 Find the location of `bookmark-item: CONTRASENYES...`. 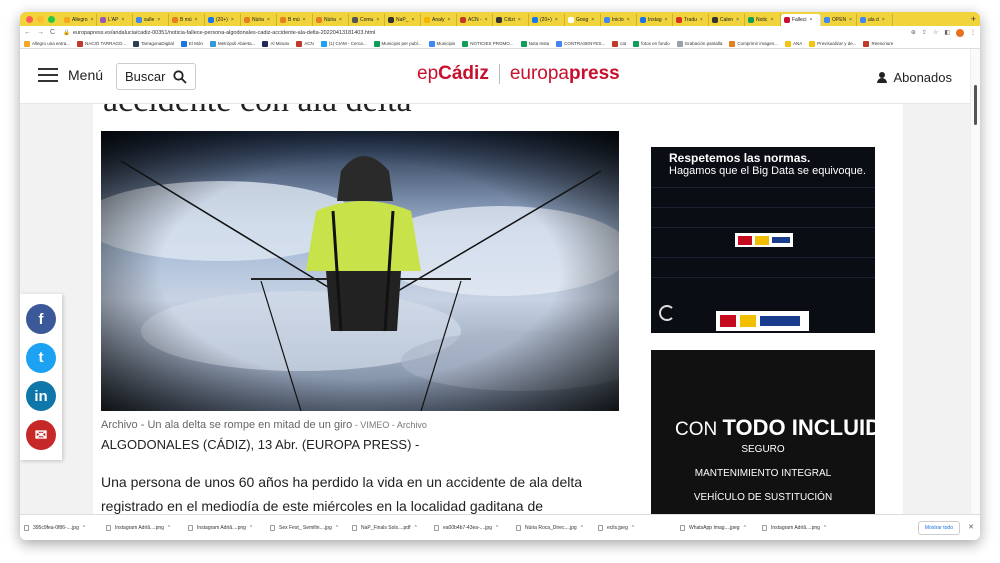

bookmark-item: CONTRASENYES... is located at coordinates (580, 43).